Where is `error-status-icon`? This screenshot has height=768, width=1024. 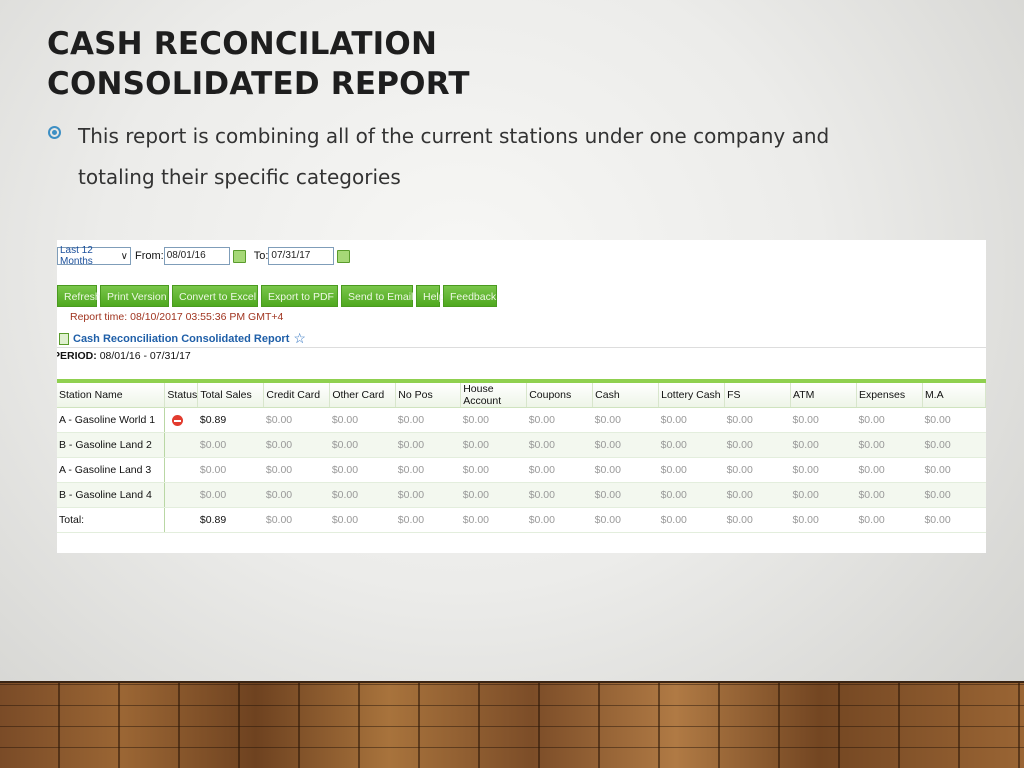
error-status-icon is located at coordinates (178, 420).